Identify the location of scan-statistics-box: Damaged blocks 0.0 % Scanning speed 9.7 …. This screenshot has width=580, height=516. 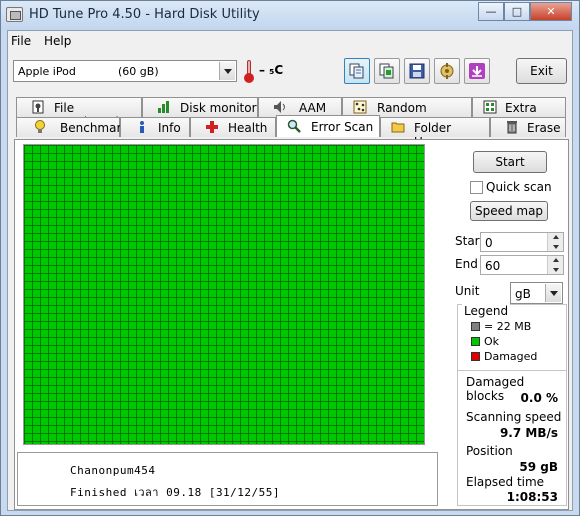
(512, 438).